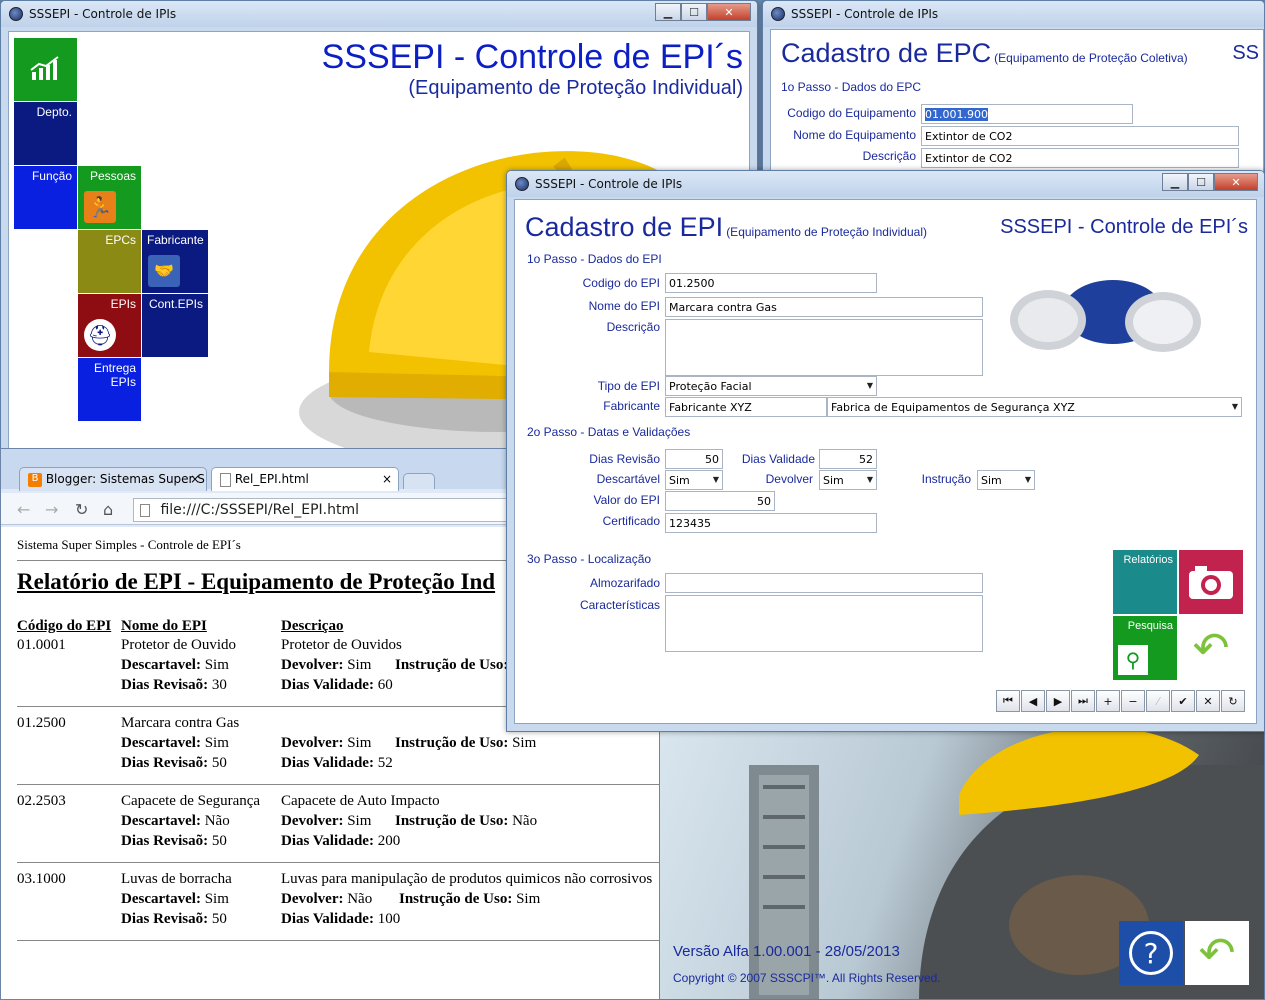  Describe the element at coordinates (125, 479) in the screenshot. I see `tab-blogger-label: Blogger: Sistemas Super S` at that location.